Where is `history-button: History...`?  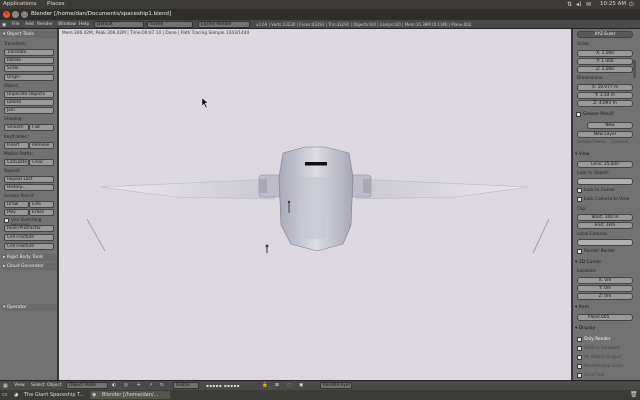 history-button: History... is located at coordinates (29, 187).